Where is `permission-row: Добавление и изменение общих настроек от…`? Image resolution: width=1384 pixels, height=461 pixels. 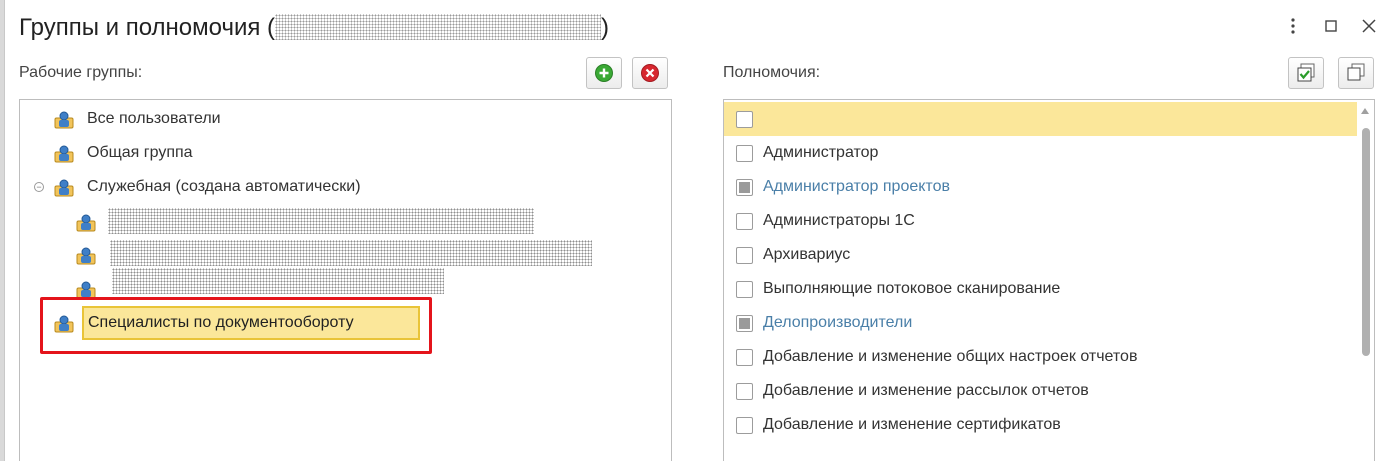 permission-row: Добавление и изменение общих настроек от… is located at coordinates (1040, 357).